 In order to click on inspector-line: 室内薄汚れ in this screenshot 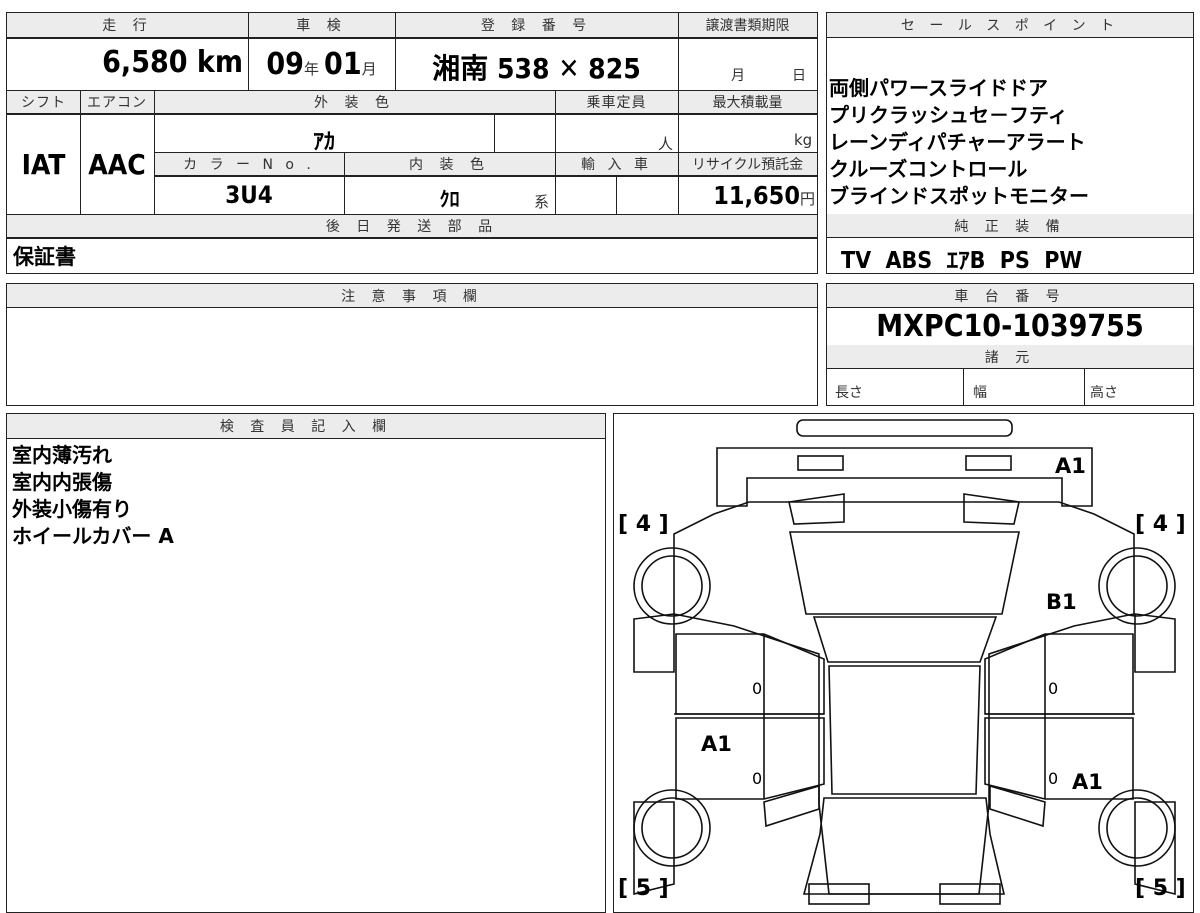, I will do `click(62, 455)`.